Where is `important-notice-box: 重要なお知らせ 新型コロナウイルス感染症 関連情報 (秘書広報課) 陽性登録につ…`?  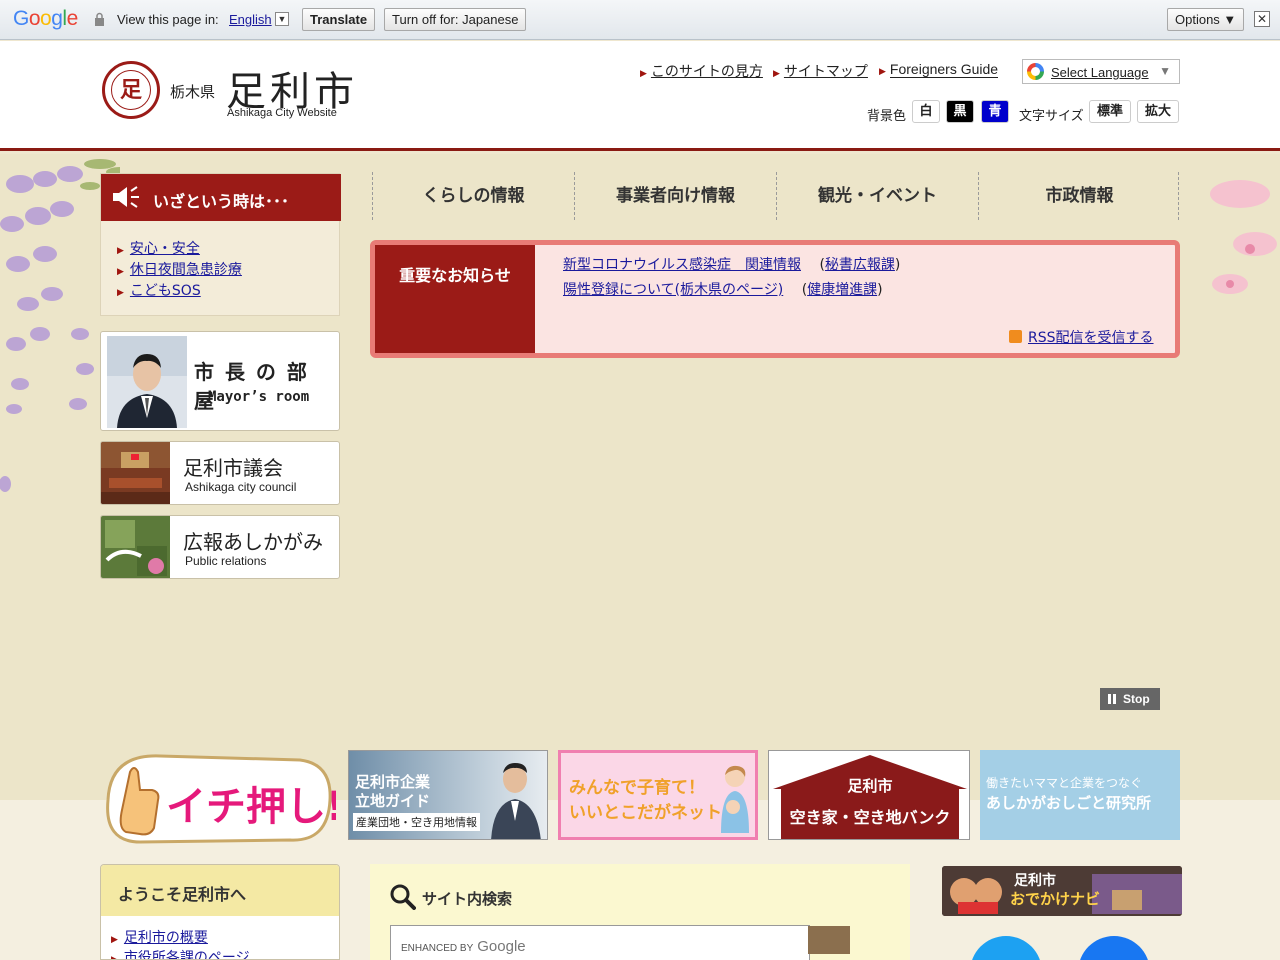
important-notice-box: 重要なお知らせ 新型コロナウイルス感染症 関連情報 (秘書広報課) 陽性登録につ… is located at coordinates (775, 299).